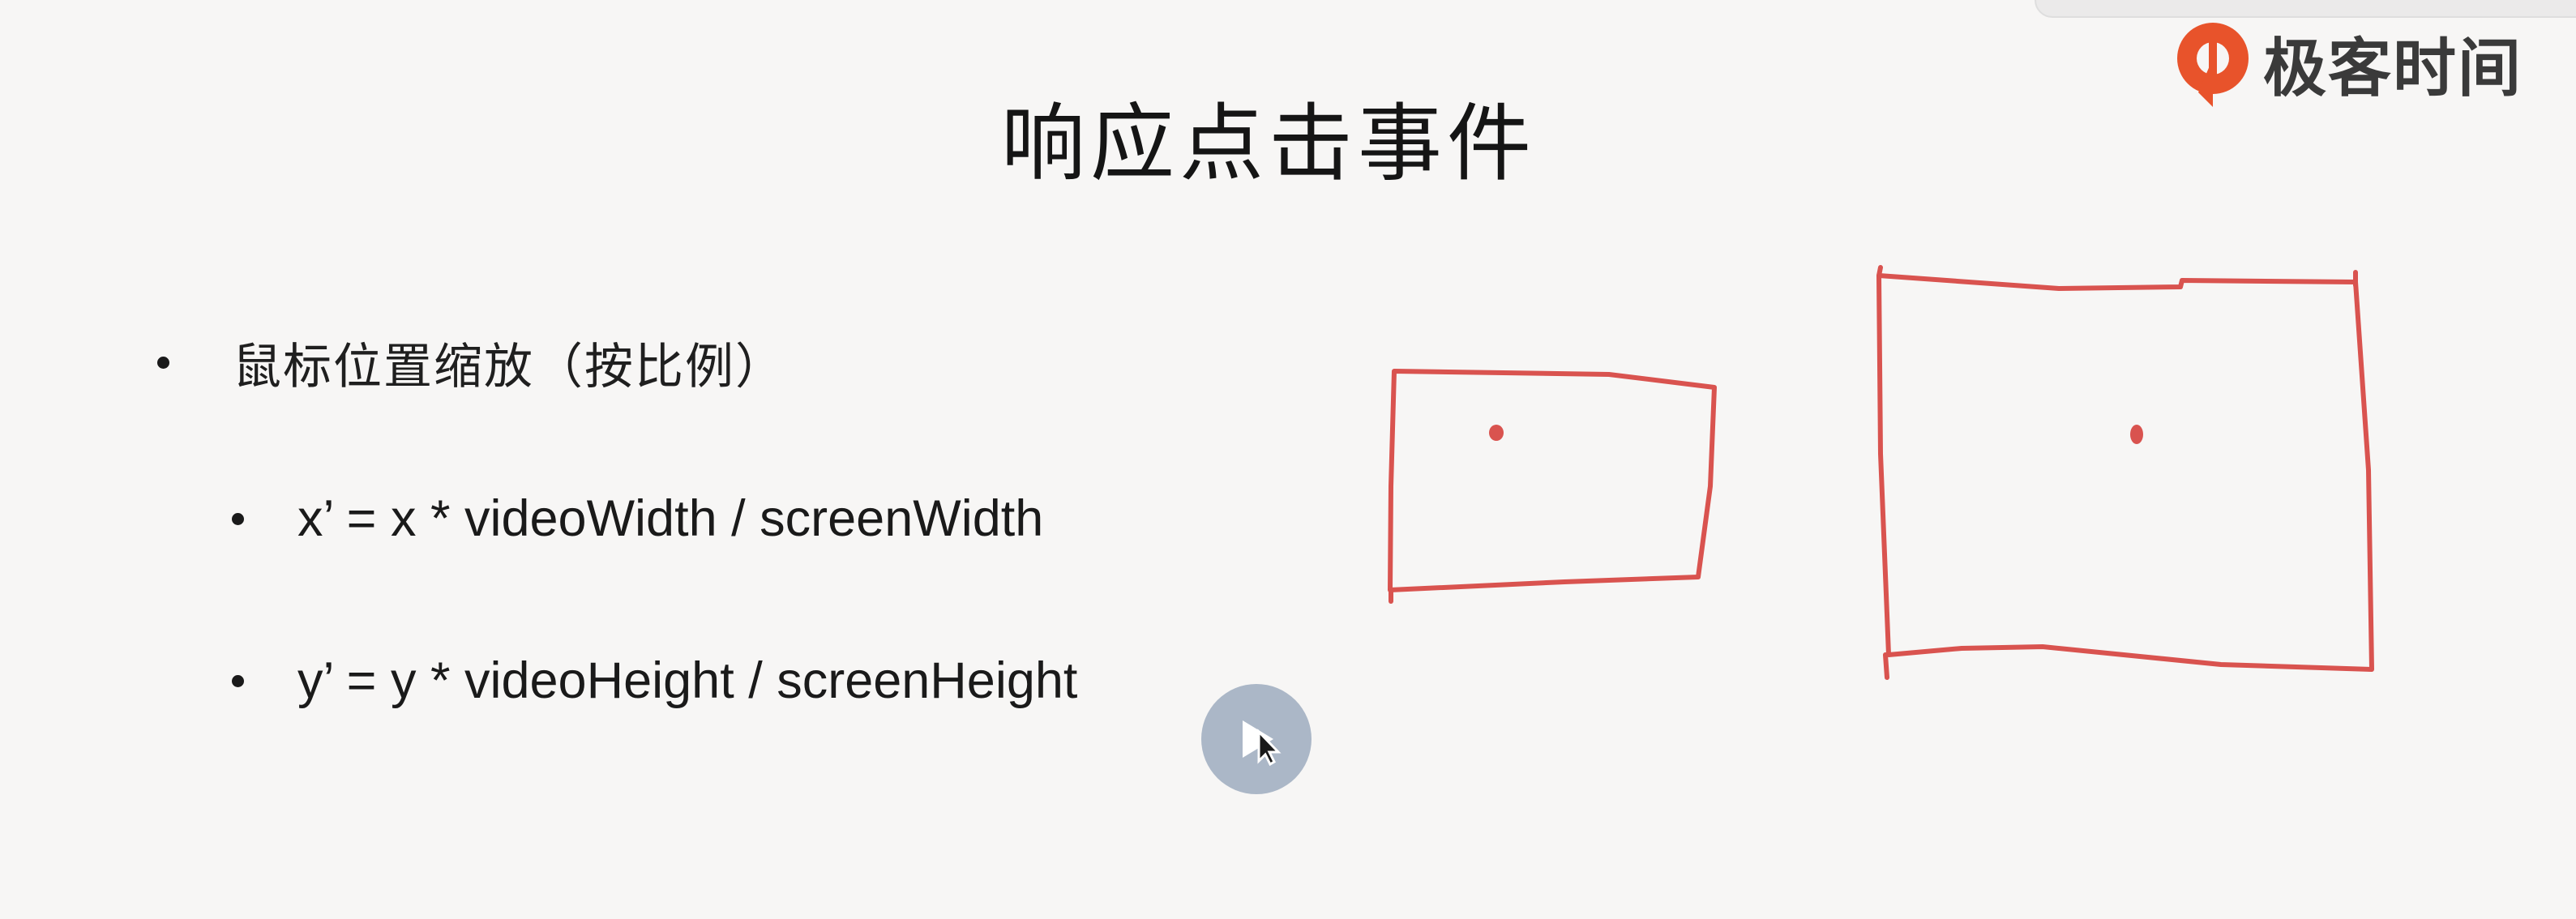  I want to click on sub-bullet-item: x’ = x * videoWidth / screenWidth, so click(637, 518).